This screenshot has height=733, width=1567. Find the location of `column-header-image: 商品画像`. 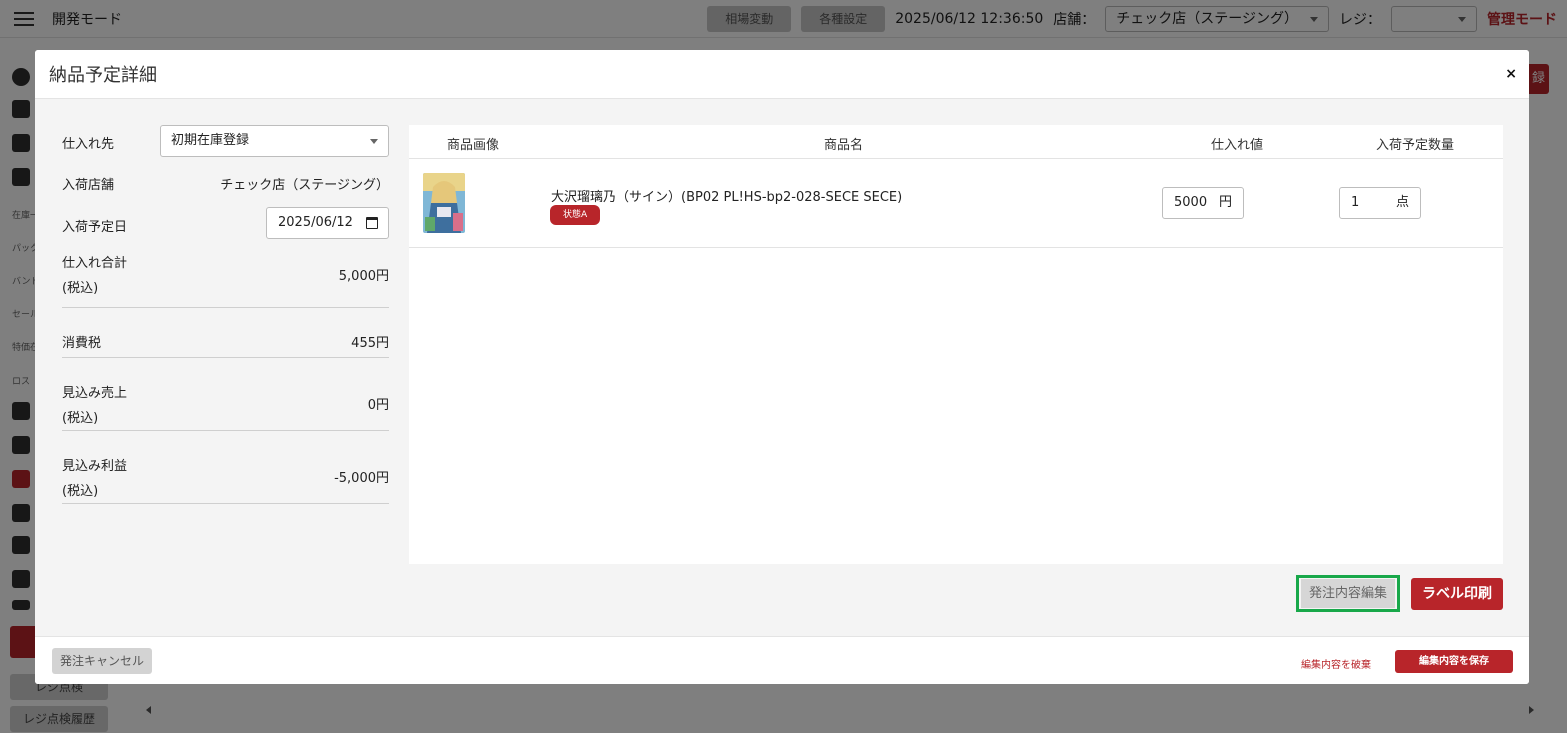

column-header-image: 商品画像 is located at coordinates (473, 145).